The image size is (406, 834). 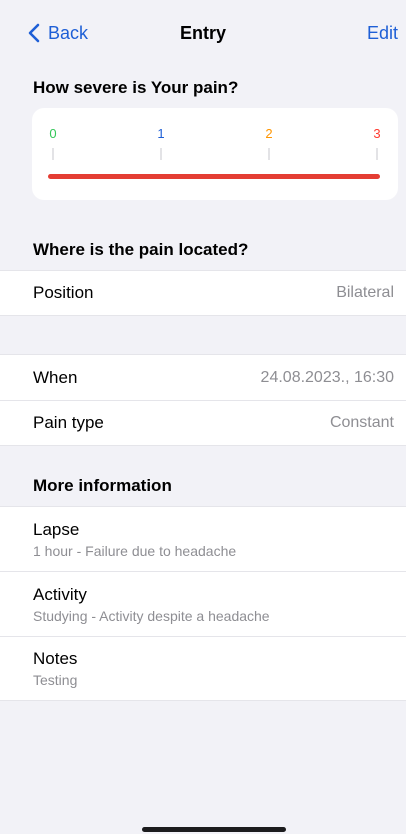 I want to click on severity-level-bar, so click(x=214, y=176).